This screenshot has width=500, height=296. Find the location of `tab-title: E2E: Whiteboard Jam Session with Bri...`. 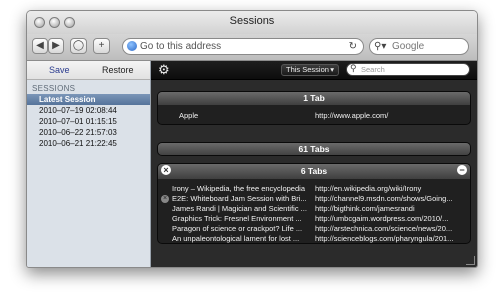

tab-title: E2E: Whiteboard Jam Session with Bri... is located at coordinates (239, 198).